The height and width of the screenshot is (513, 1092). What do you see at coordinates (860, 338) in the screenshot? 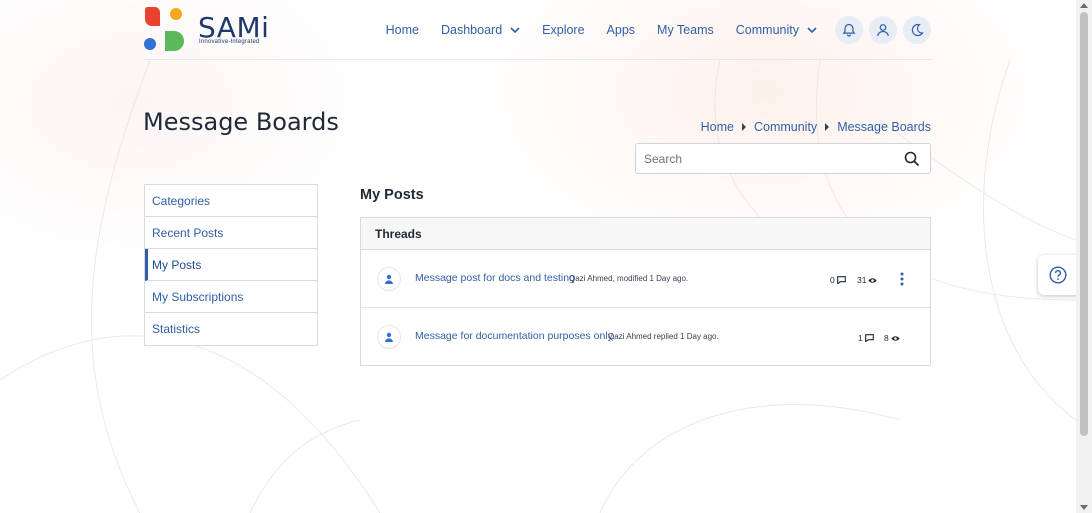
I see `reply-count-value: 1` at bounding box center [860, 338].